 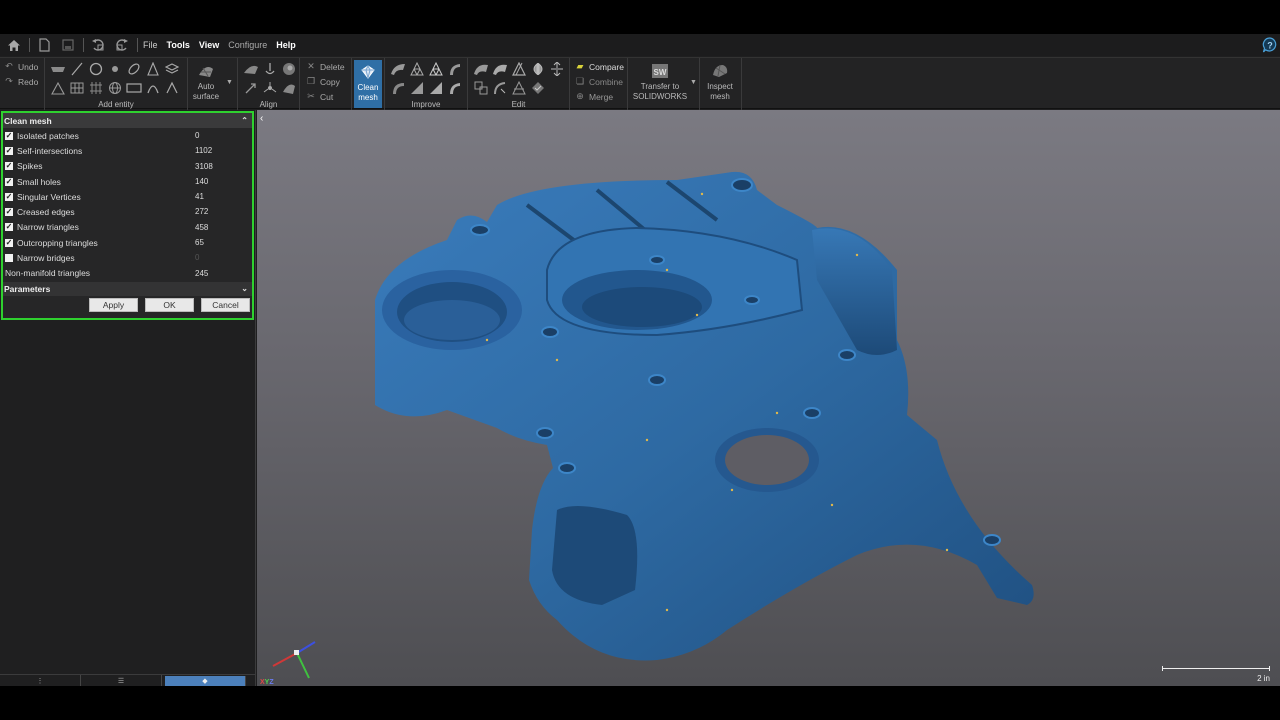 I want to click on menu-configure: Configure, so click(x=247, y=45).